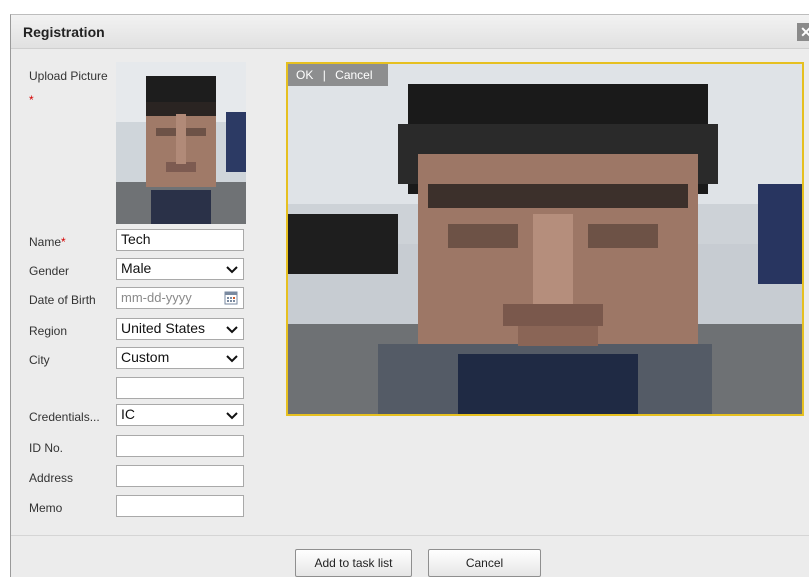 The height and width of the screenshot is (577, 809). What do you see at coordinates (180, 476) in the screenshot?
I see `address-field` at bounding box center [180, 476].